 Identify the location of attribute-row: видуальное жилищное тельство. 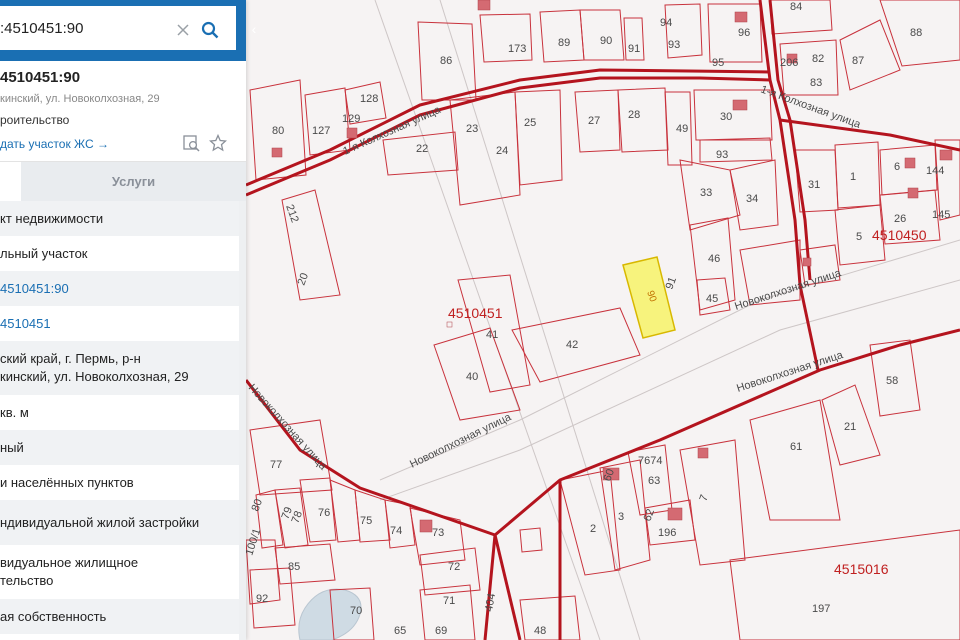
(120, 572).